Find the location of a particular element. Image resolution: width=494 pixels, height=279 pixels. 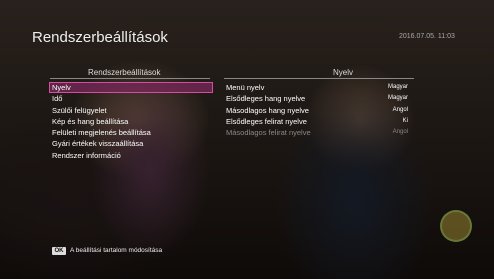

menu-header: Rendszerbeállítások is located at coordinates (124, 72).